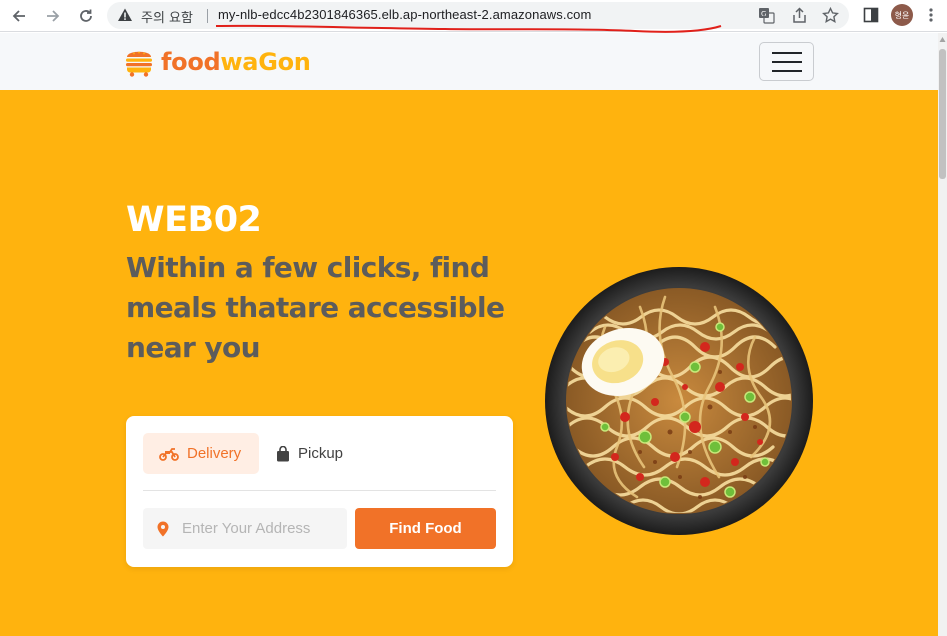  I want to click on reload-button, so click(86, 16).